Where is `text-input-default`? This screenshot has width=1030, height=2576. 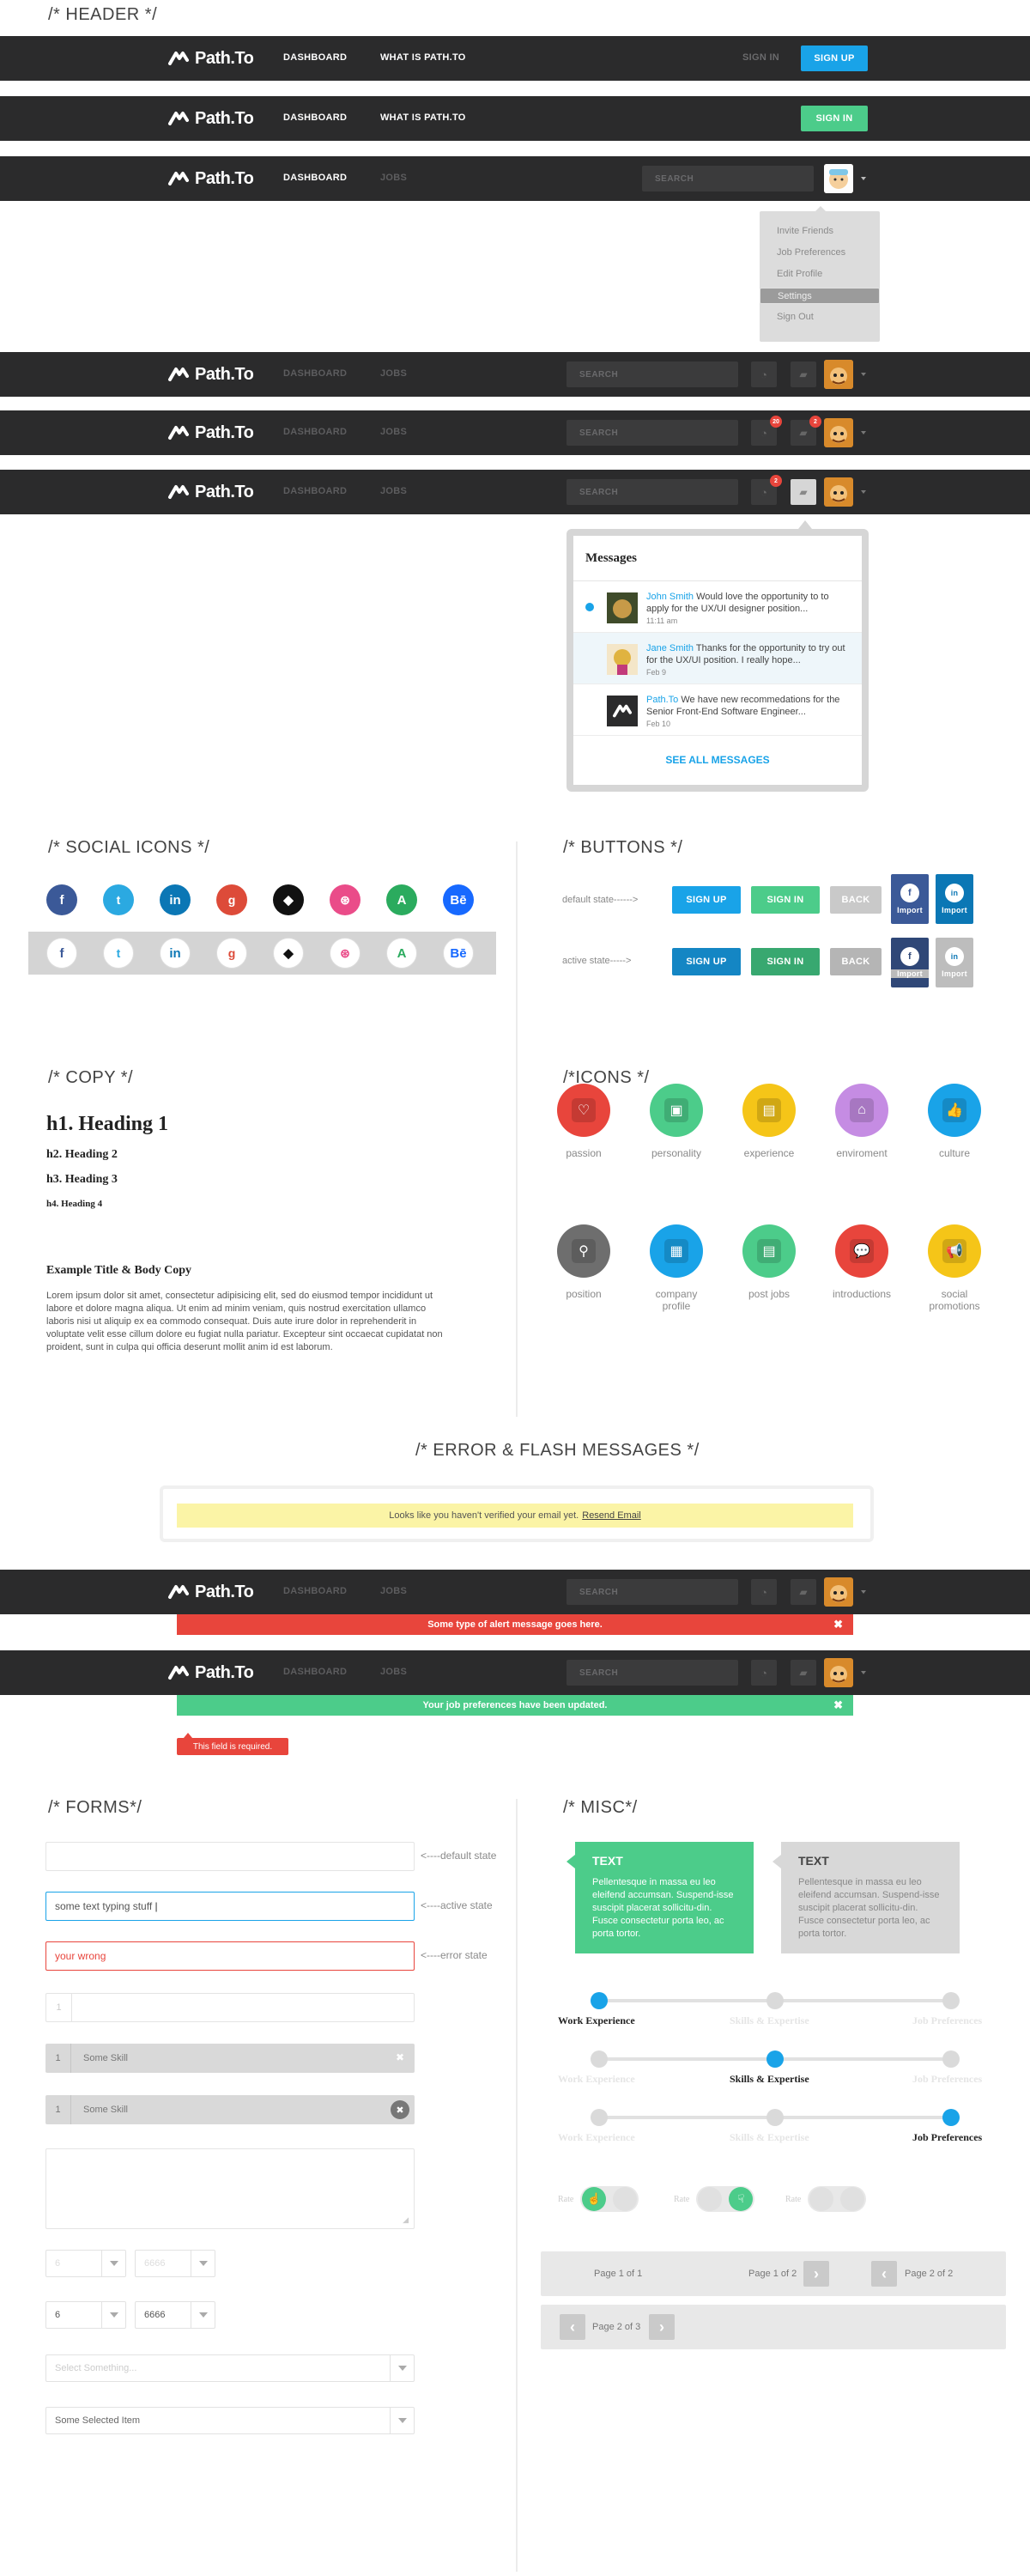 text-input-default is located at coordinates (230, 1857).